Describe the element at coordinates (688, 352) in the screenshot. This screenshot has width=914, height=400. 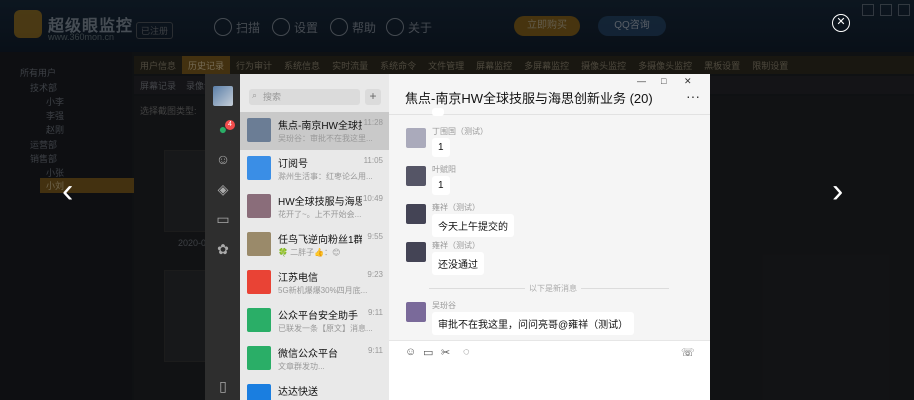
I see `voice-call-icon: ☏` at that location.